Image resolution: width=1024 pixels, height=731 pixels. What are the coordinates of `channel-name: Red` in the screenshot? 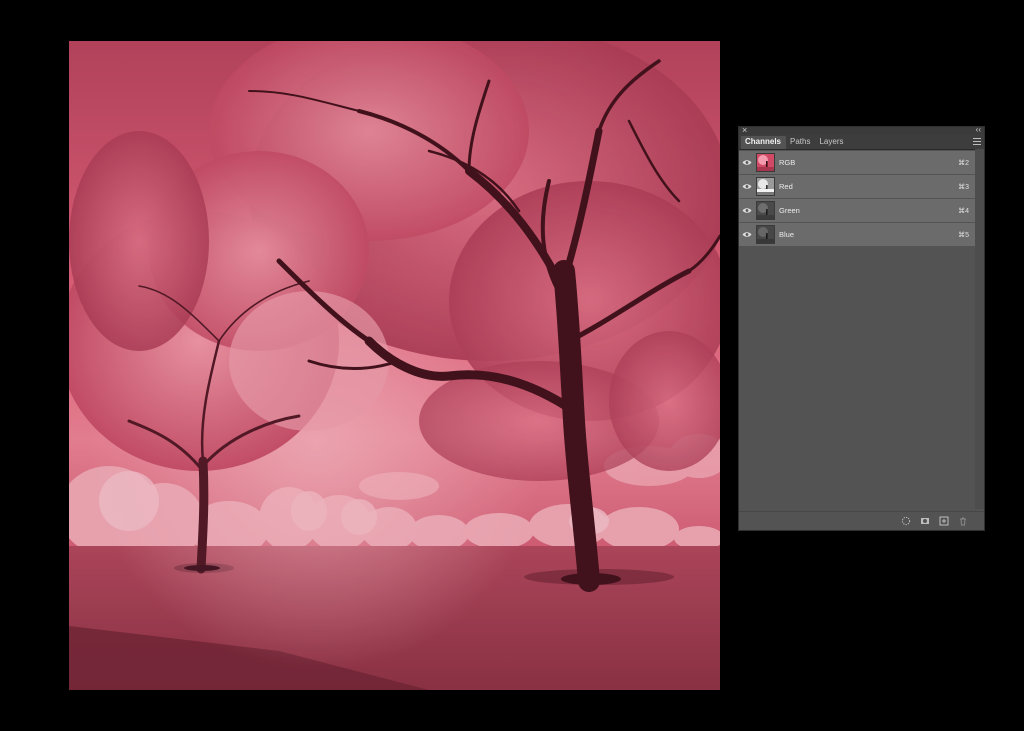 It's located at (786, 186).